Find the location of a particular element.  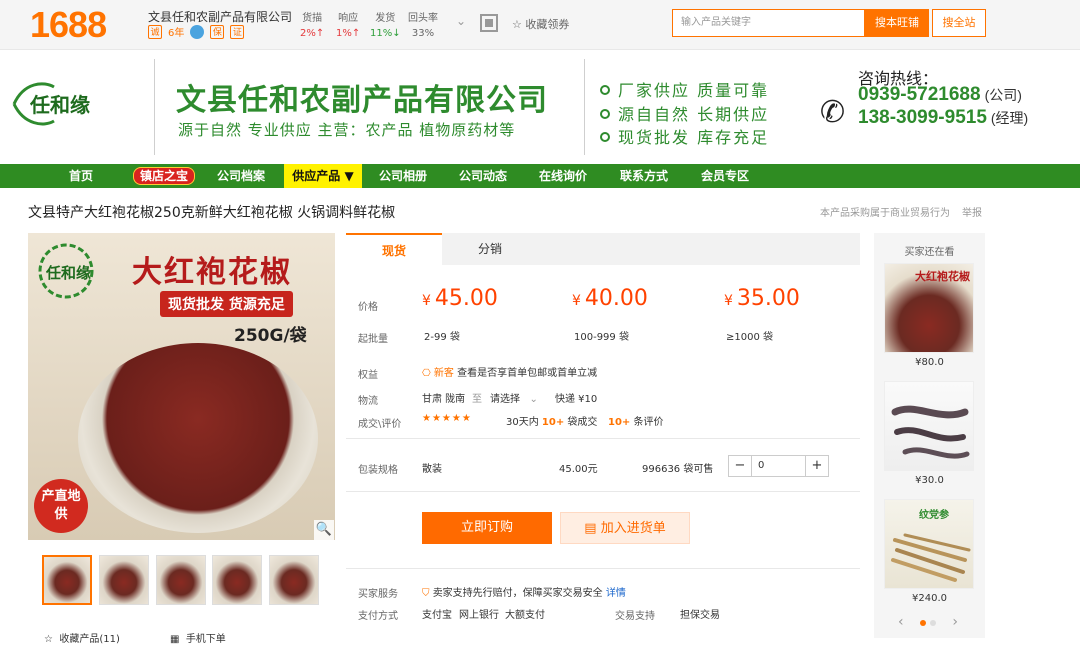

batch-label: 起批量 is located at coordinates (373, 339).